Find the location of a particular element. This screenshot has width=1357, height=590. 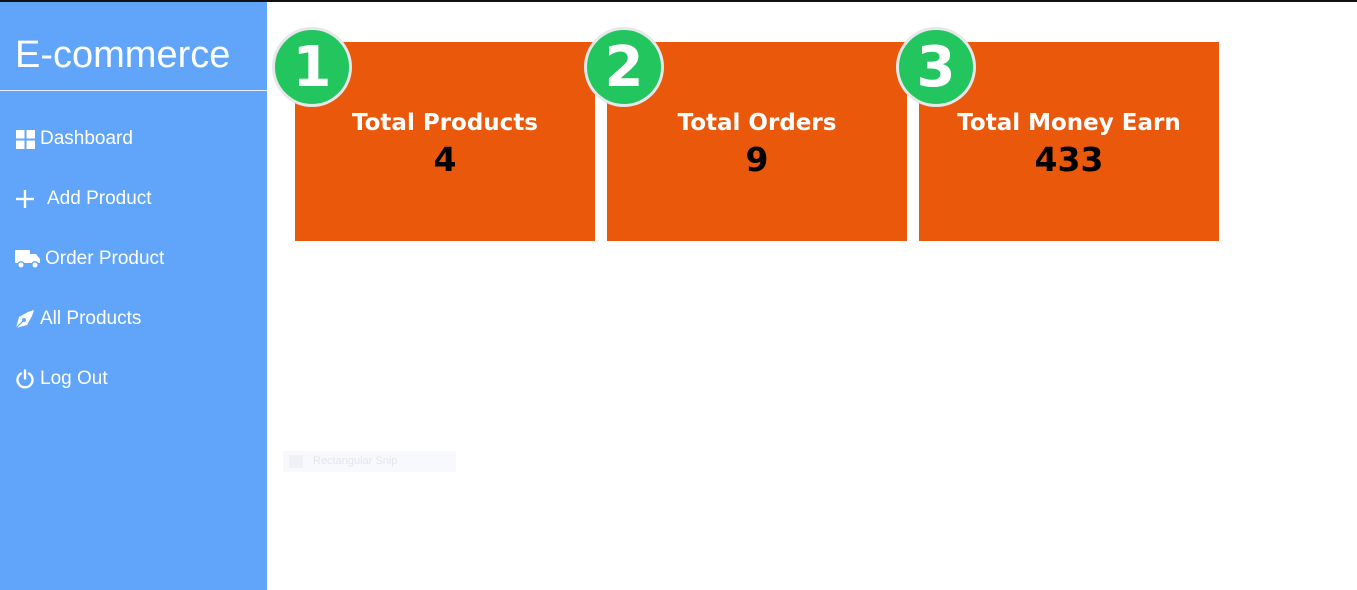

pen-nib-icon is located at coordinates (25, 319).